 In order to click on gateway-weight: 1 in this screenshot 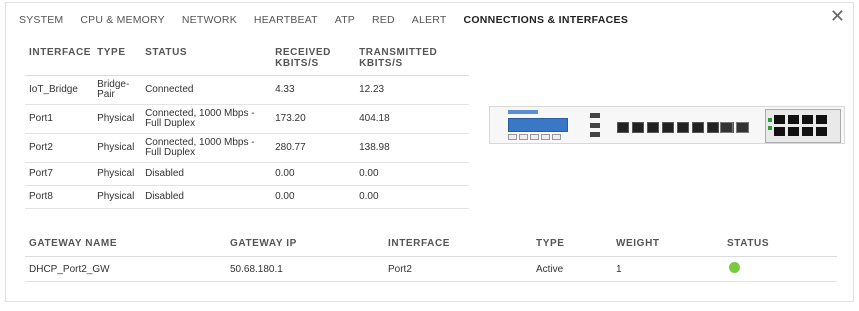, I will do `click(671, 269)`.